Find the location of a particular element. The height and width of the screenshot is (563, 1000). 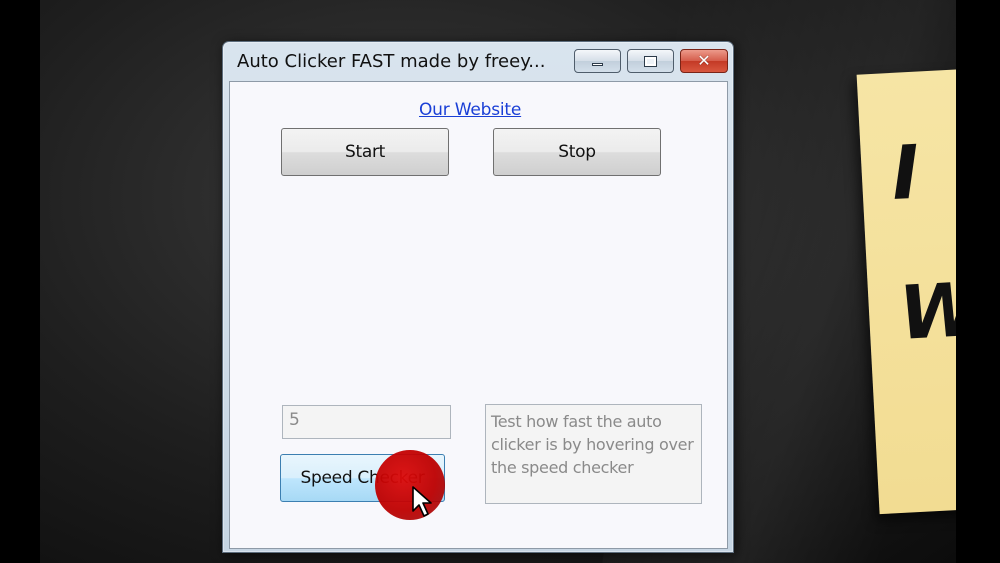

stop-button: Stop is located at coordinates (577, 152).